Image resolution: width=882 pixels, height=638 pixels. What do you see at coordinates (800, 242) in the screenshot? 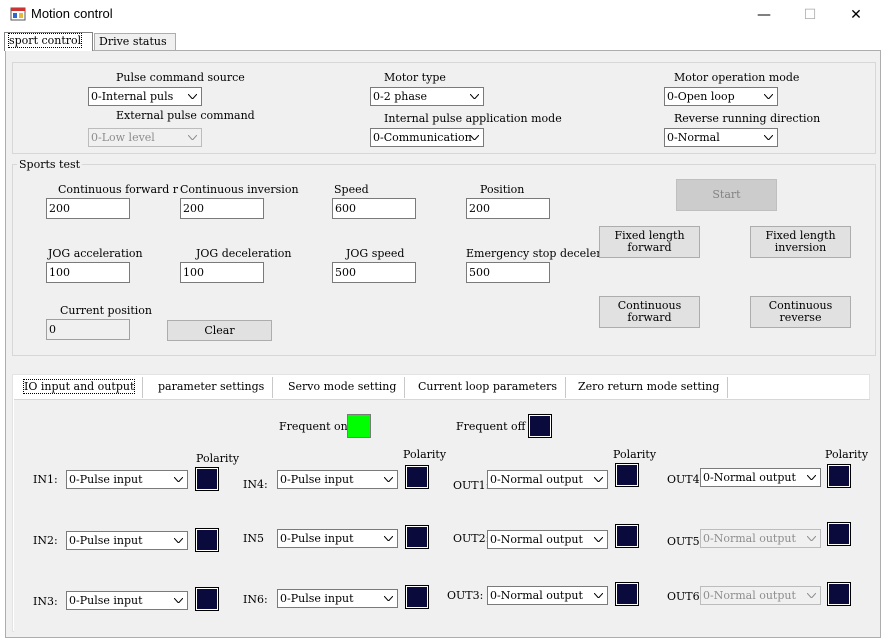
I see `fixed-length-inversion-button: Fixed length inversion` at bounding box center [800, 242].